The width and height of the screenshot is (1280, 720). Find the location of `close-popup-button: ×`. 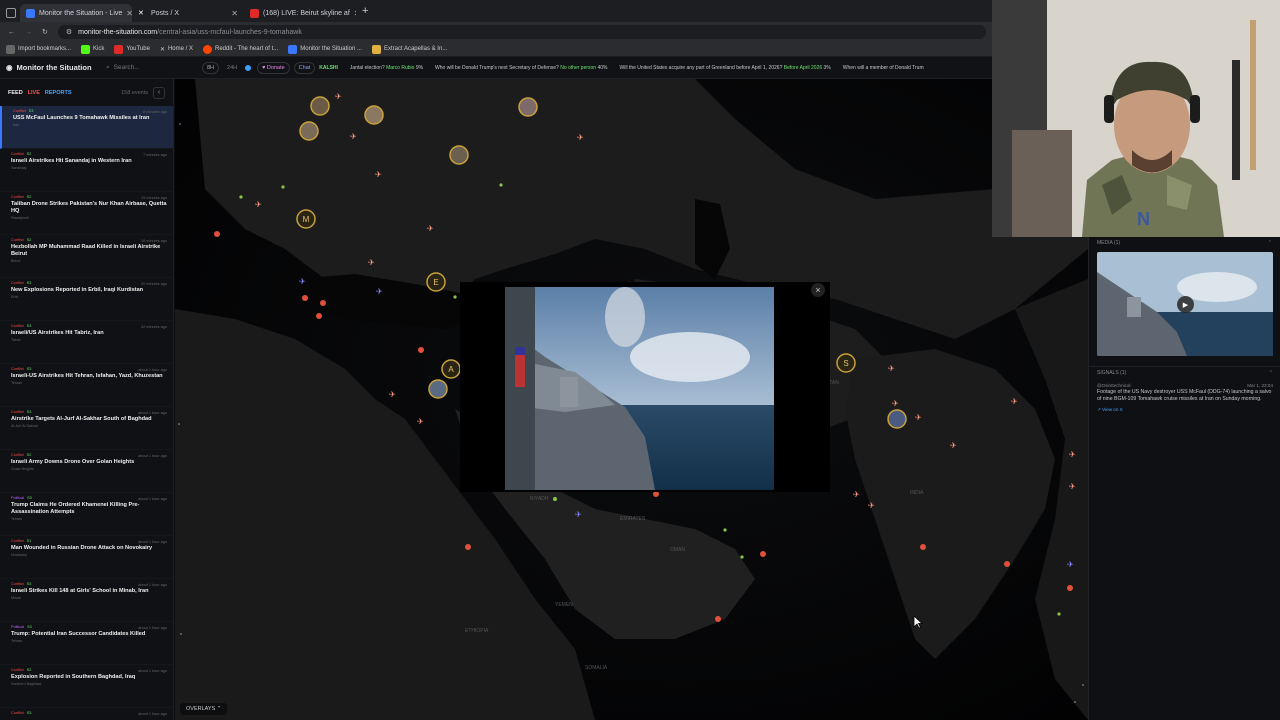

close-popup-button: × is located at coordinates (818, 290).